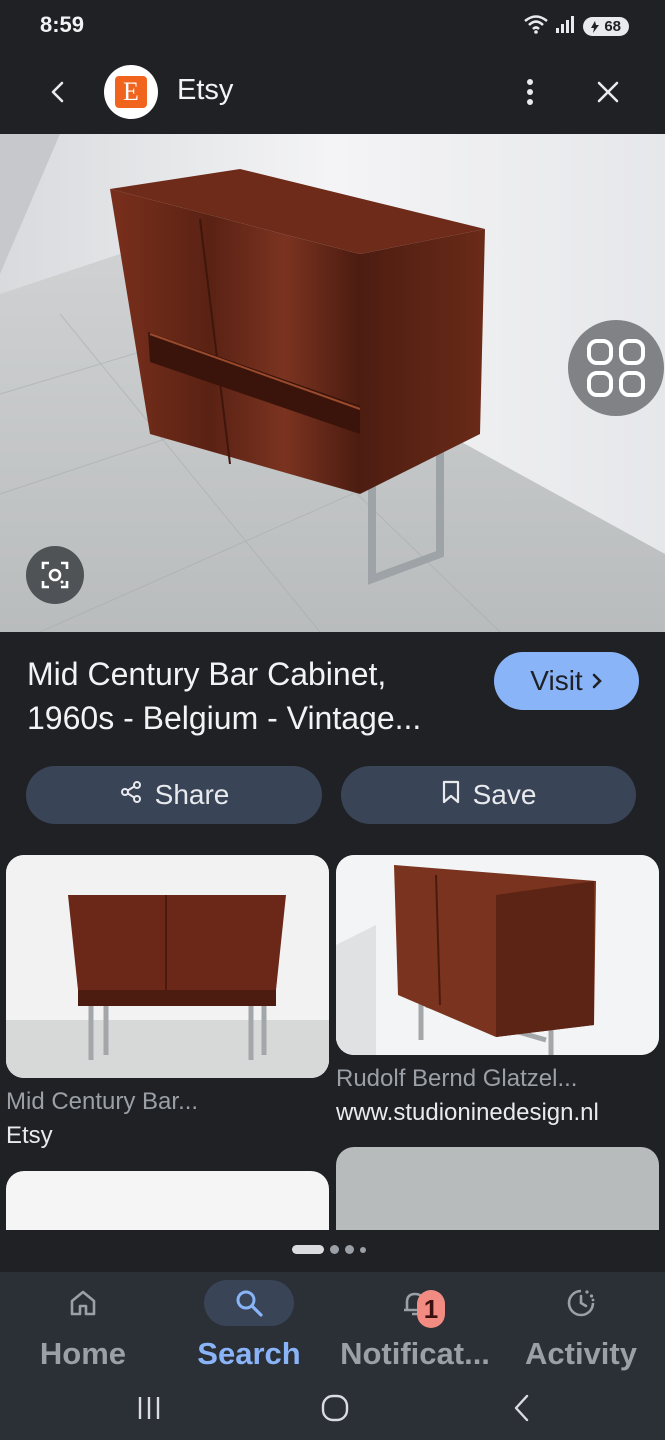 The width and height of the screenshot is (665, 1440). Describe the element at coordinates (467, 1112) in the screenshot. I see `related-source: www.studioninedesign.nl` at that location.